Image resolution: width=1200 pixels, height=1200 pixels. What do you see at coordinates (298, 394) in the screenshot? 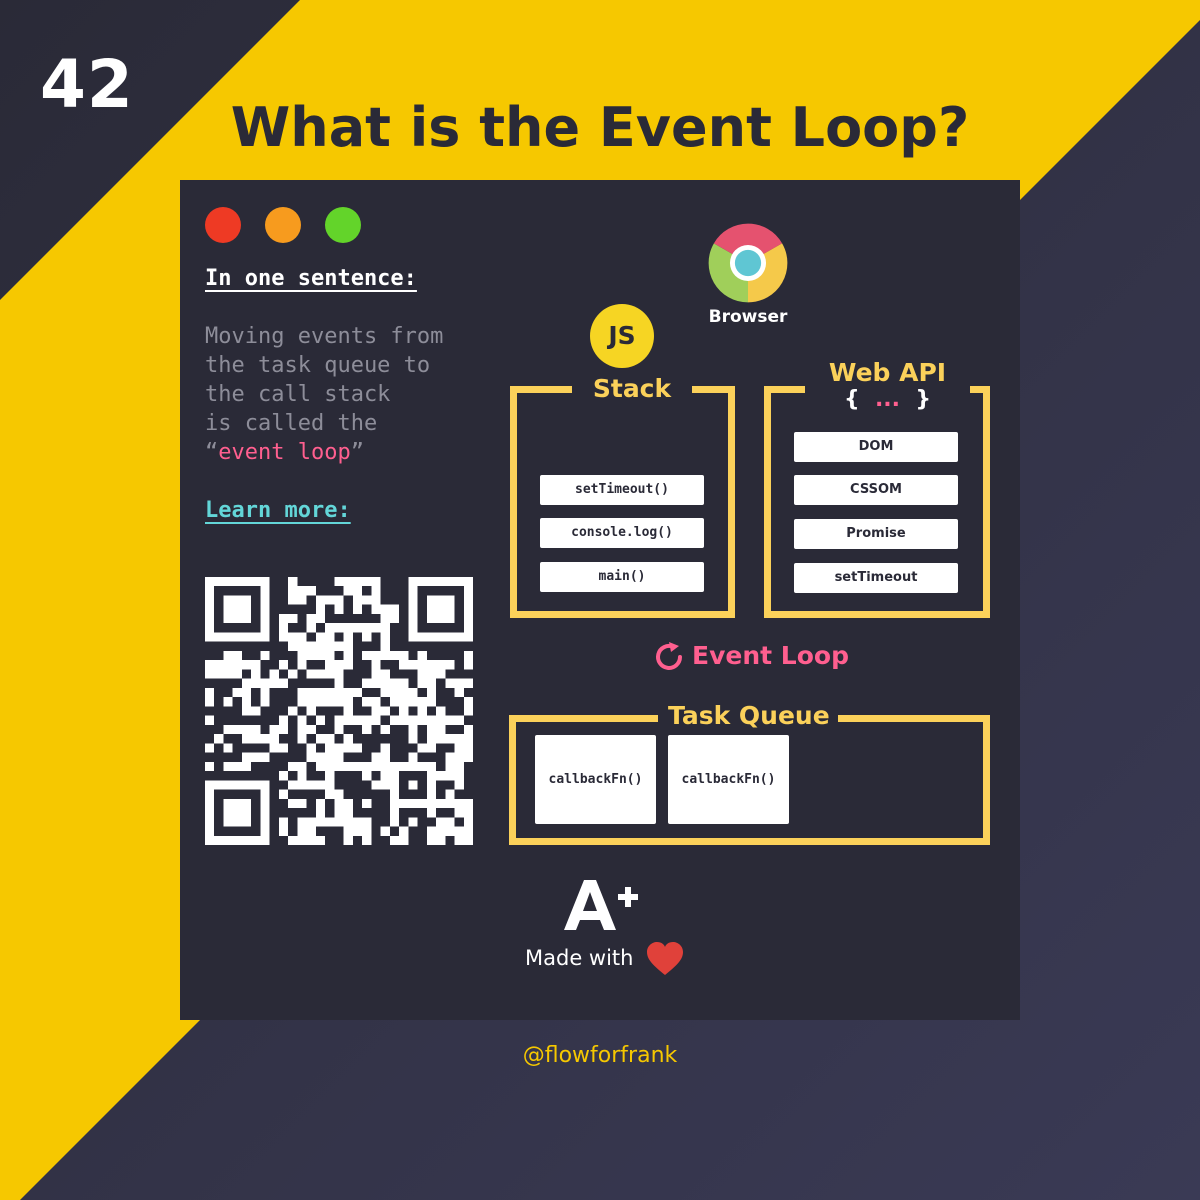
I see `sentence-line: the call stack` at bounding box center [298, 394].